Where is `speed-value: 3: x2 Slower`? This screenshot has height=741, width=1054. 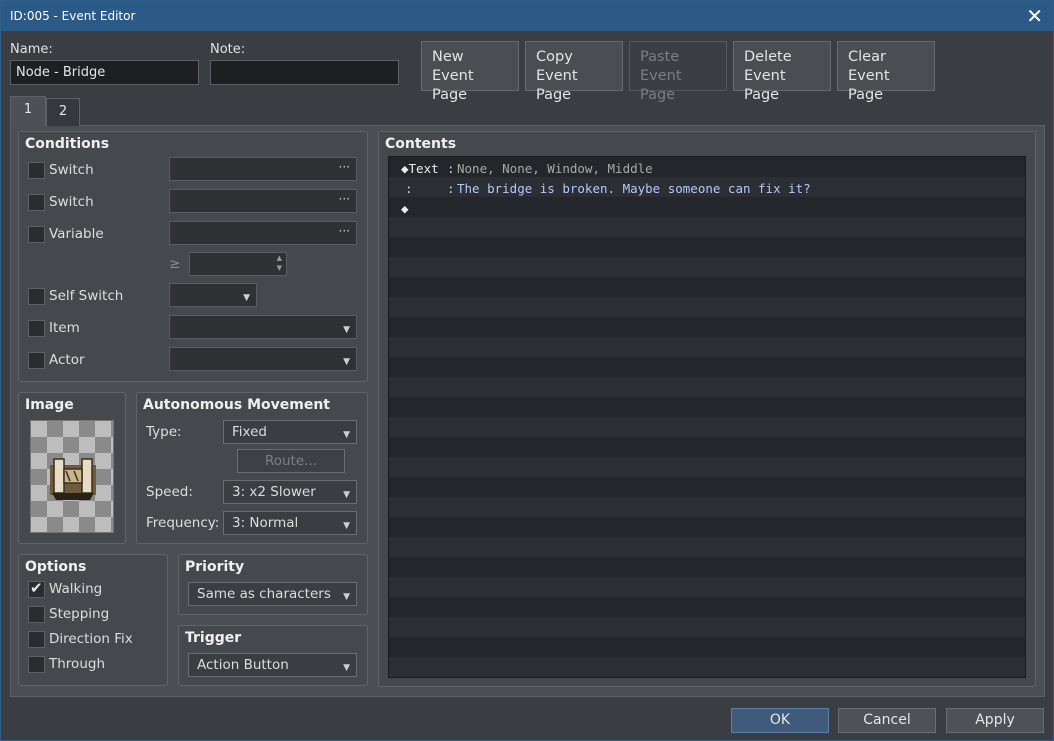 speed-value: 3: x2 Slower is located at coordinates (274, 492).